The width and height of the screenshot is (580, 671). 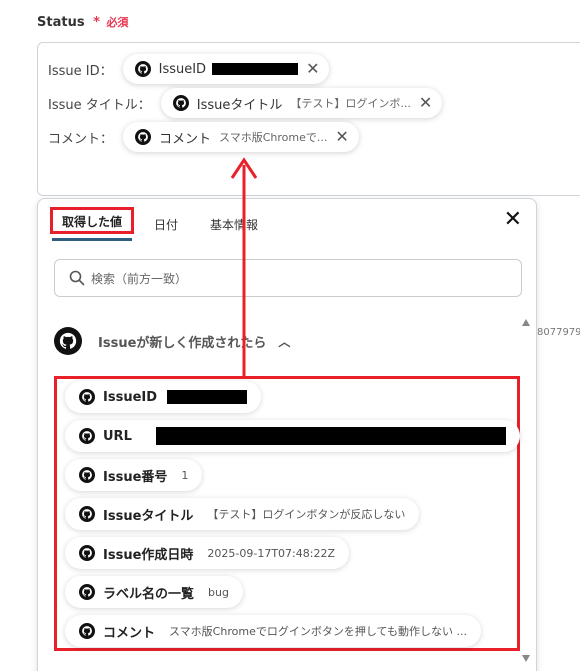 I want to click on search-input: 検索（前方一致）, so click(x=288, y=278).